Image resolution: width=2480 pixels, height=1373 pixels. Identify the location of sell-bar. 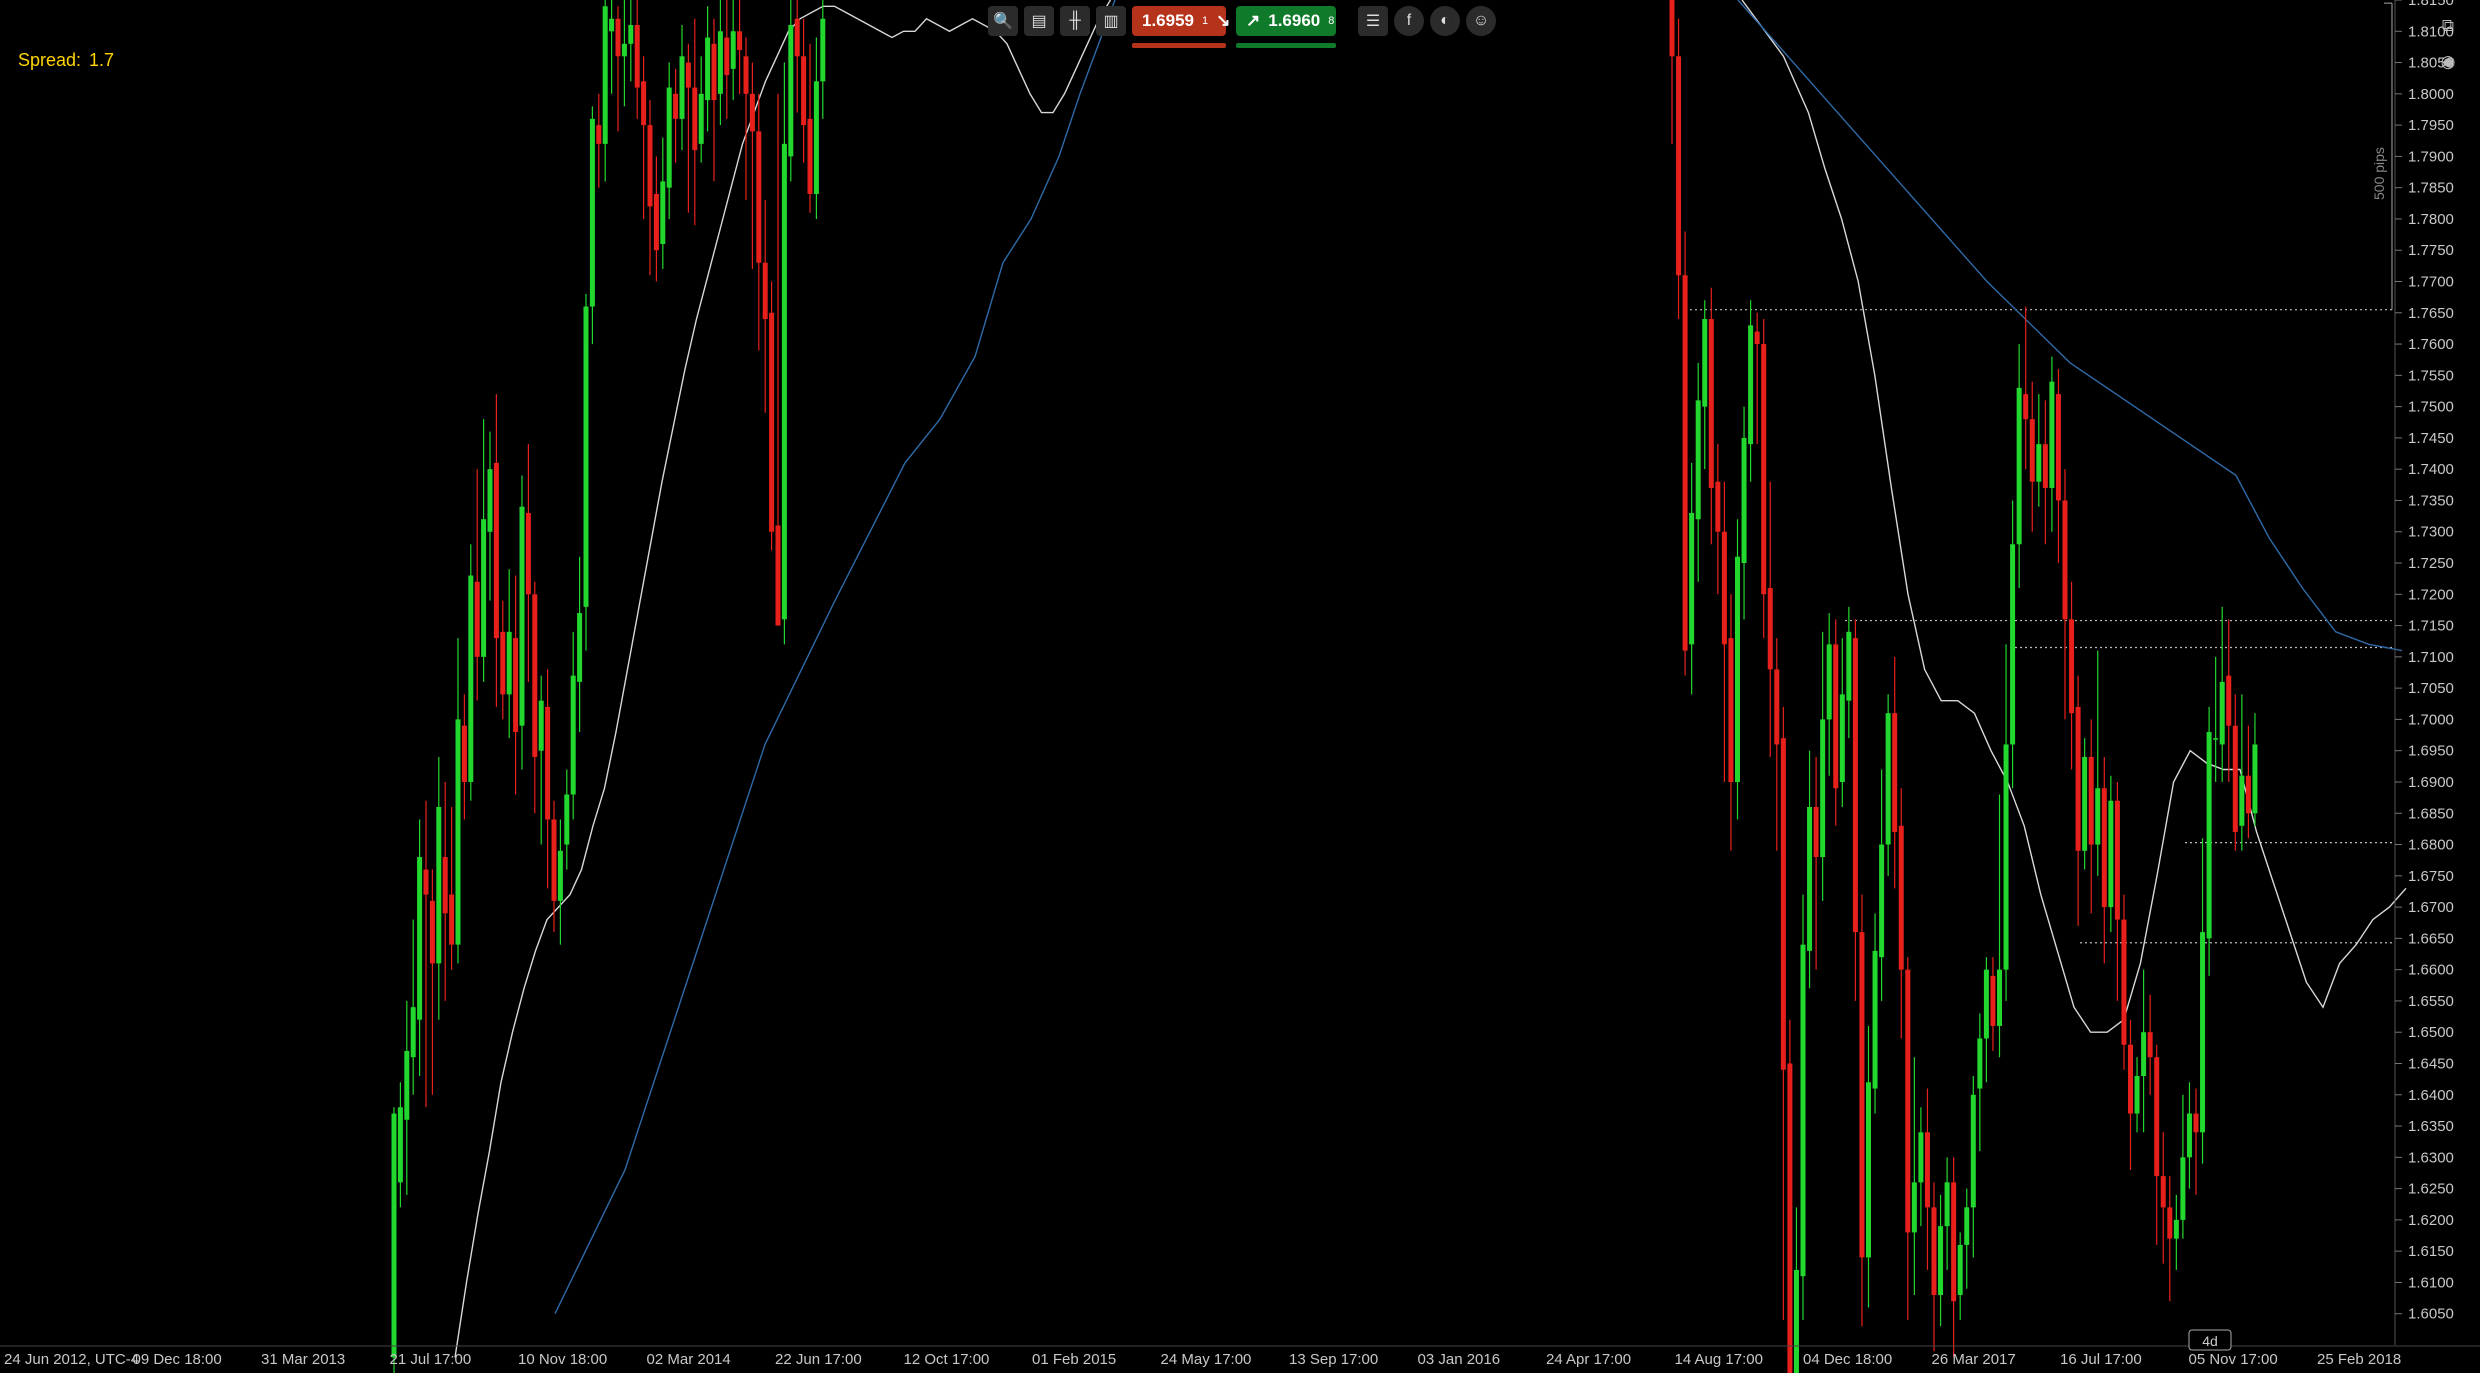
(1179, 45).